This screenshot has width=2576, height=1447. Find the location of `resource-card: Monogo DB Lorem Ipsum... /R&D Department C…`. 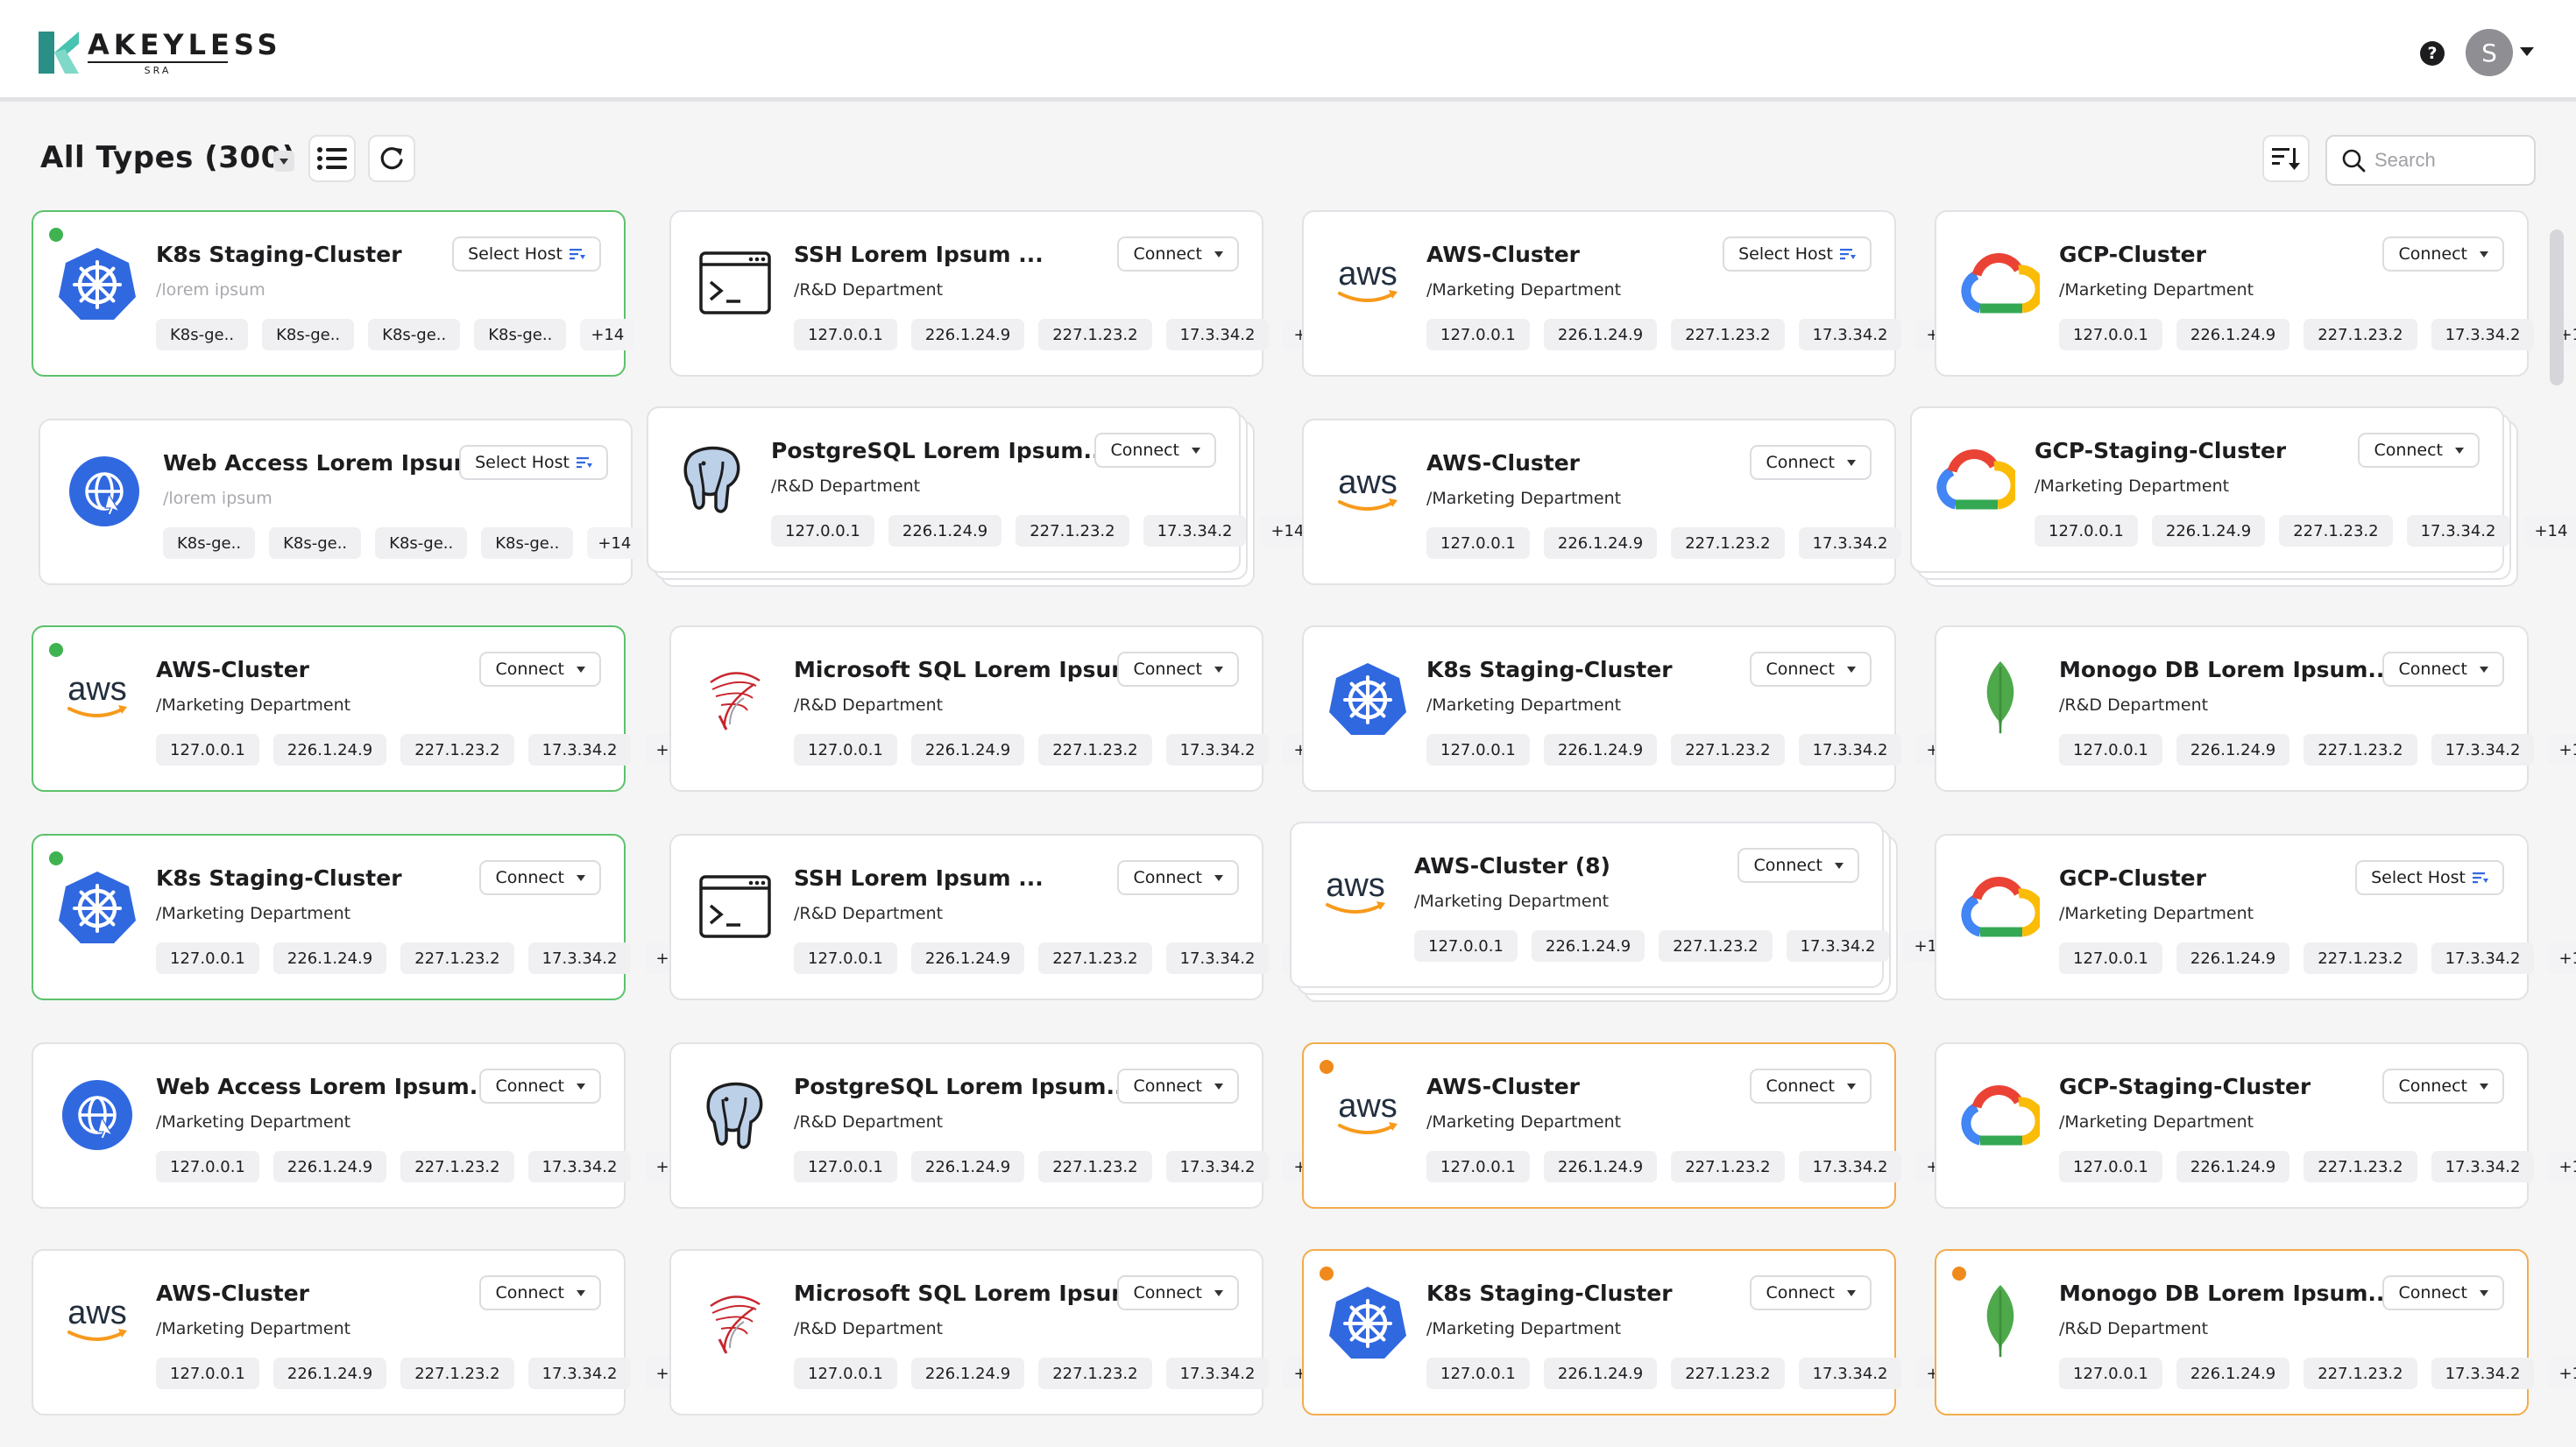

resource-card: Monogo DB Lorem Ipsum... /R&D Department C… is located at coordinates (2255, 708).